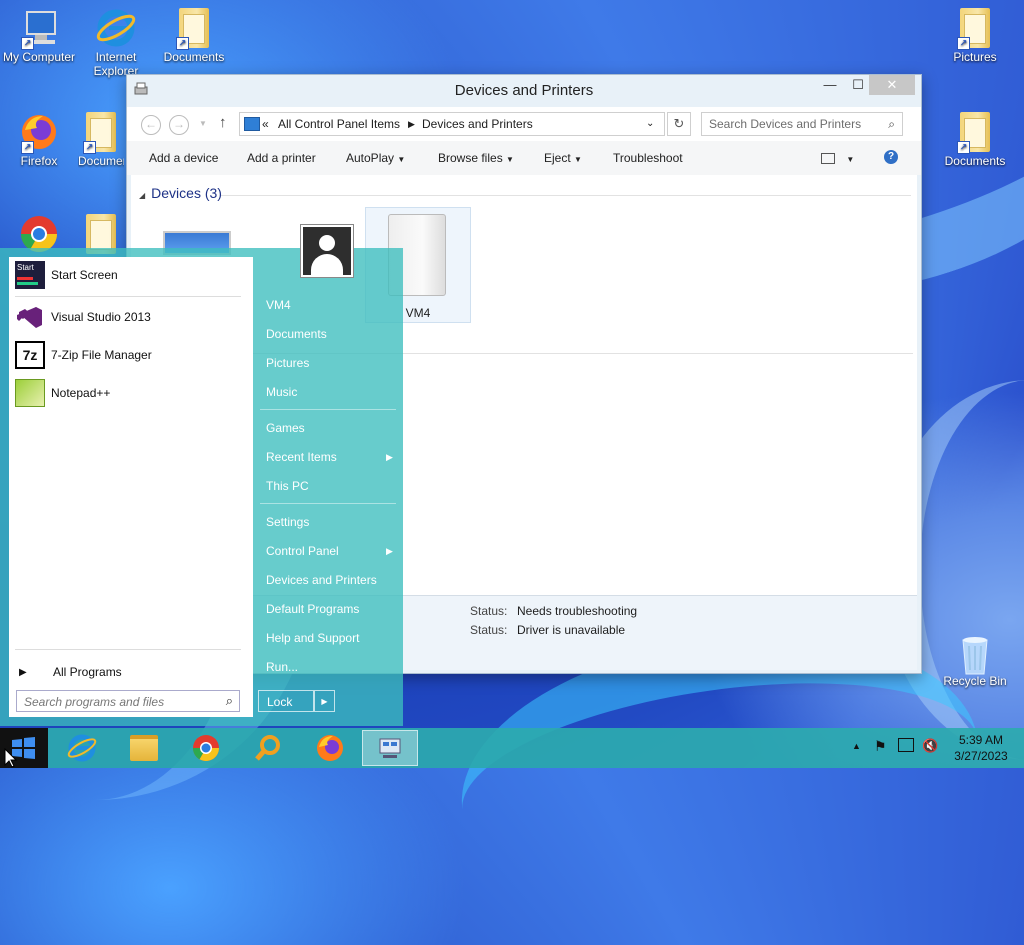 The height and width of the screenshot is (945, 1024). Describe the element at coordinates (375, 158) in the screenshot. I see `autoplay-menu: AutoPlay ▼` at that location.